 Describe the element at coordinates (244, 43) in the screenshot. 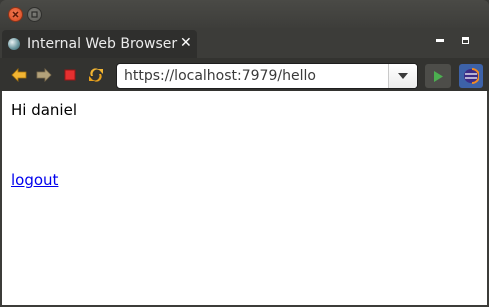

I see `tab-bar: Internal Web Browser ✕` at that location.